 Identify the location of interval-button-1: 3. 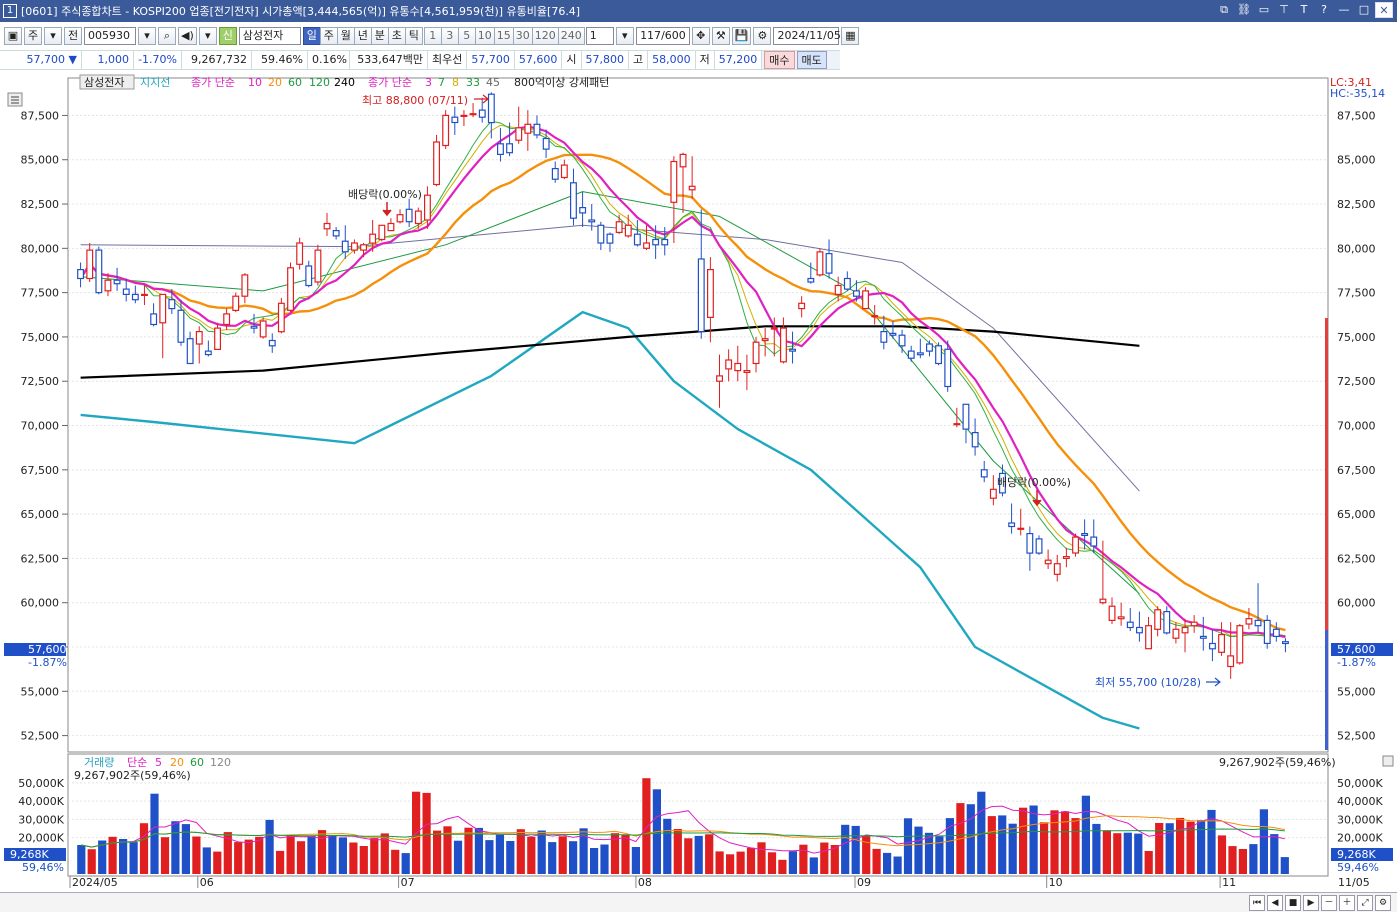
(449, 36).